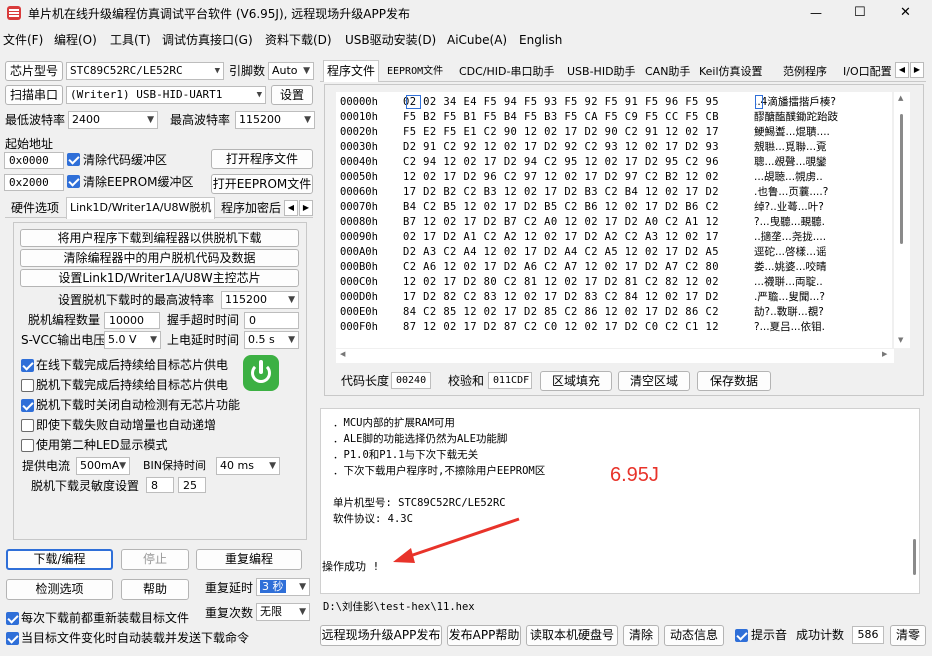 The width and height of the screenshot is (932, 656). I want to click on close-icon: ✕, so click(905, 13).